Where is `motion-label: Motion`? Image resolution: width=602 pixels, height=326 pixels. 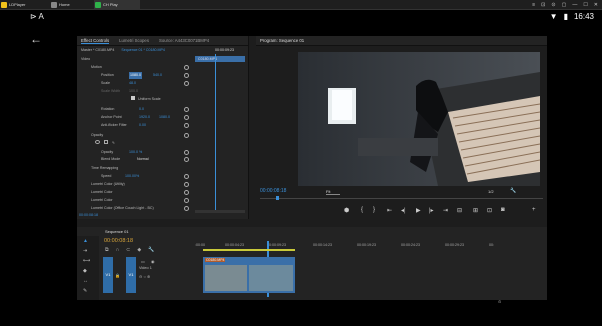
motion-label: Motion is located at coordinates (96, 67).